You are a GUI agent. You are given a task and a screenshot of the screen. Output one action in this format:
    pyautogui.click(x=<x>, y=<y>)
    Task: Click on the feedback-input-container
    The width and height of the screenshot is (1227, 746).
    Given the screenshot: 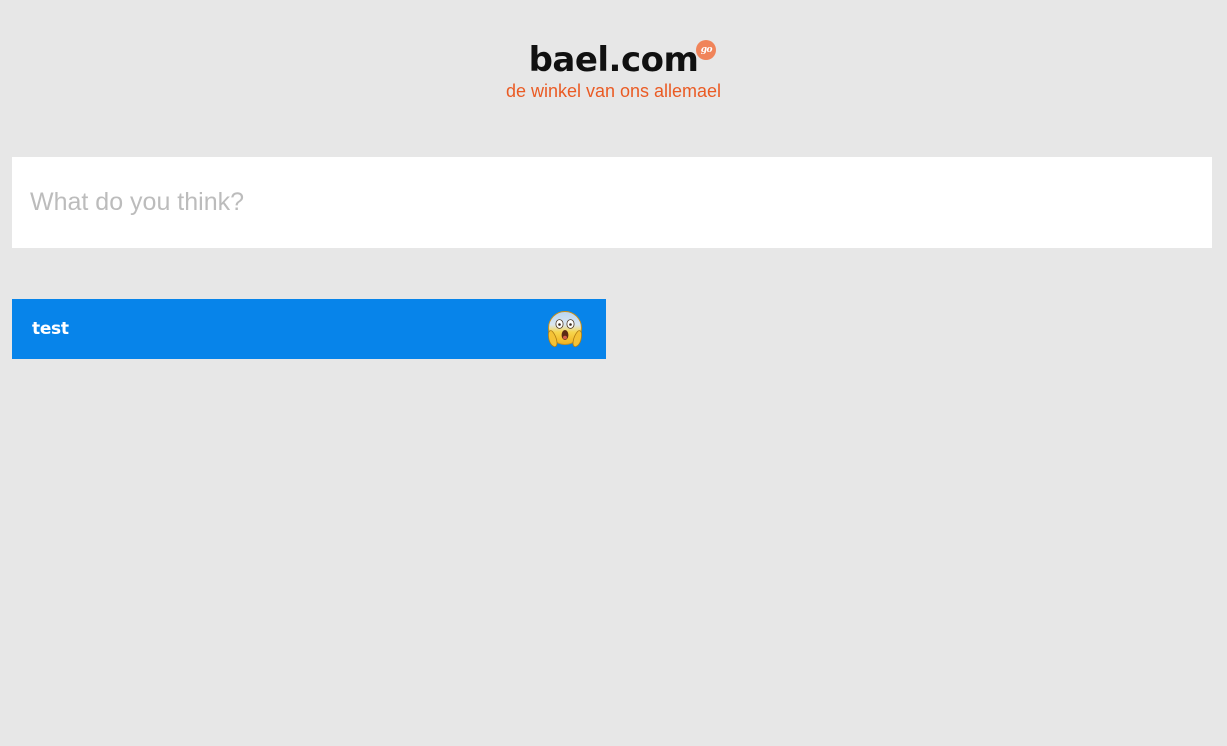 What is the action you would take?
    pyautogui.click(x=612, y=202)
    